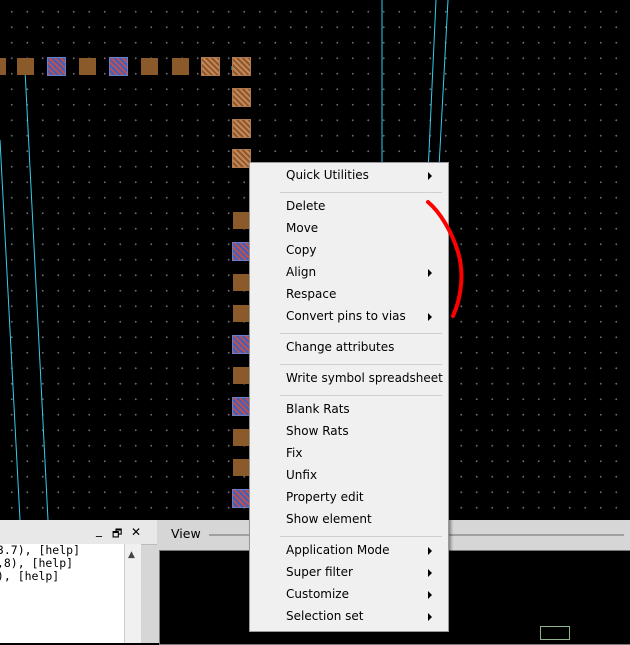 This screenshot has height=645, width=630. What do you see at coordinates (117, 534) in the screenshot?
I see `restore-icon: 🗗` at bounding box center [117, 534].